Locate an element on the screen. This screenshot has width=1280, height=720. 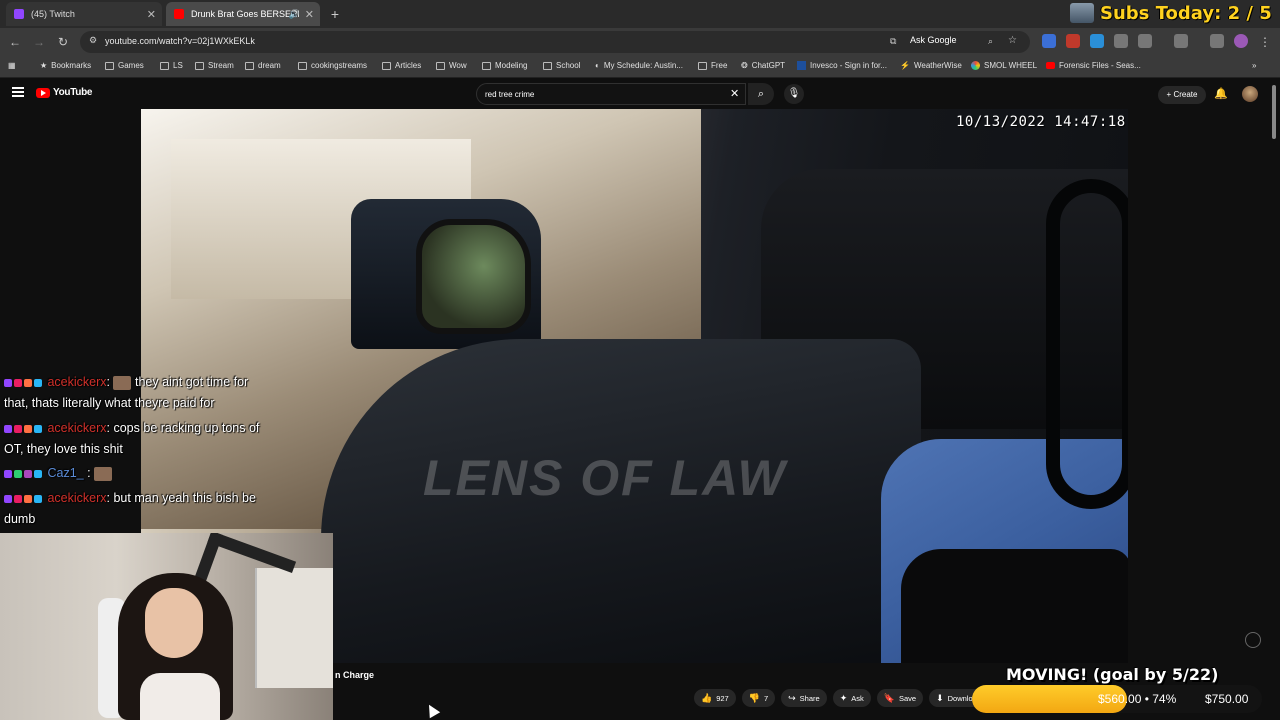
chat-badges is located at coordinates (24, 474).